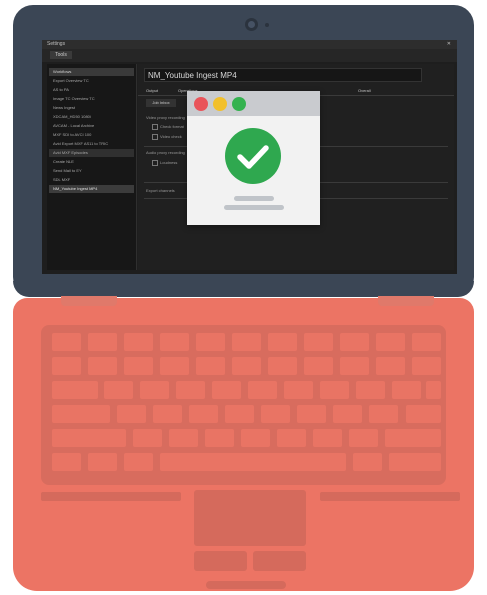  Describe the element at coordinates (160, 190) in the screenshot. I see `settings-row-label: Export channels` at that location.